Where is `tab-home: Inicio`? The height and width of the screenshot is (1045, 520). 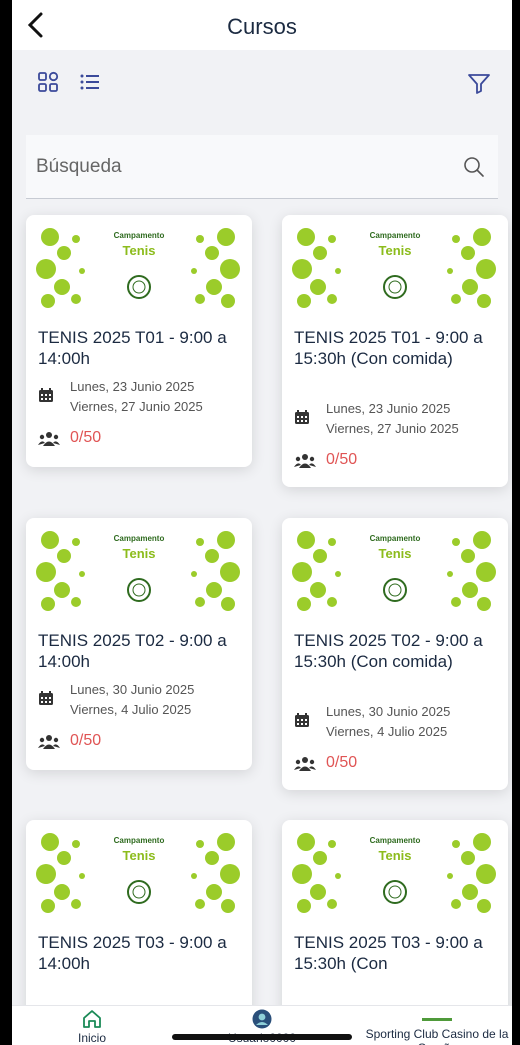 tab-home: Inicio is located at coordinates (92, 1025).